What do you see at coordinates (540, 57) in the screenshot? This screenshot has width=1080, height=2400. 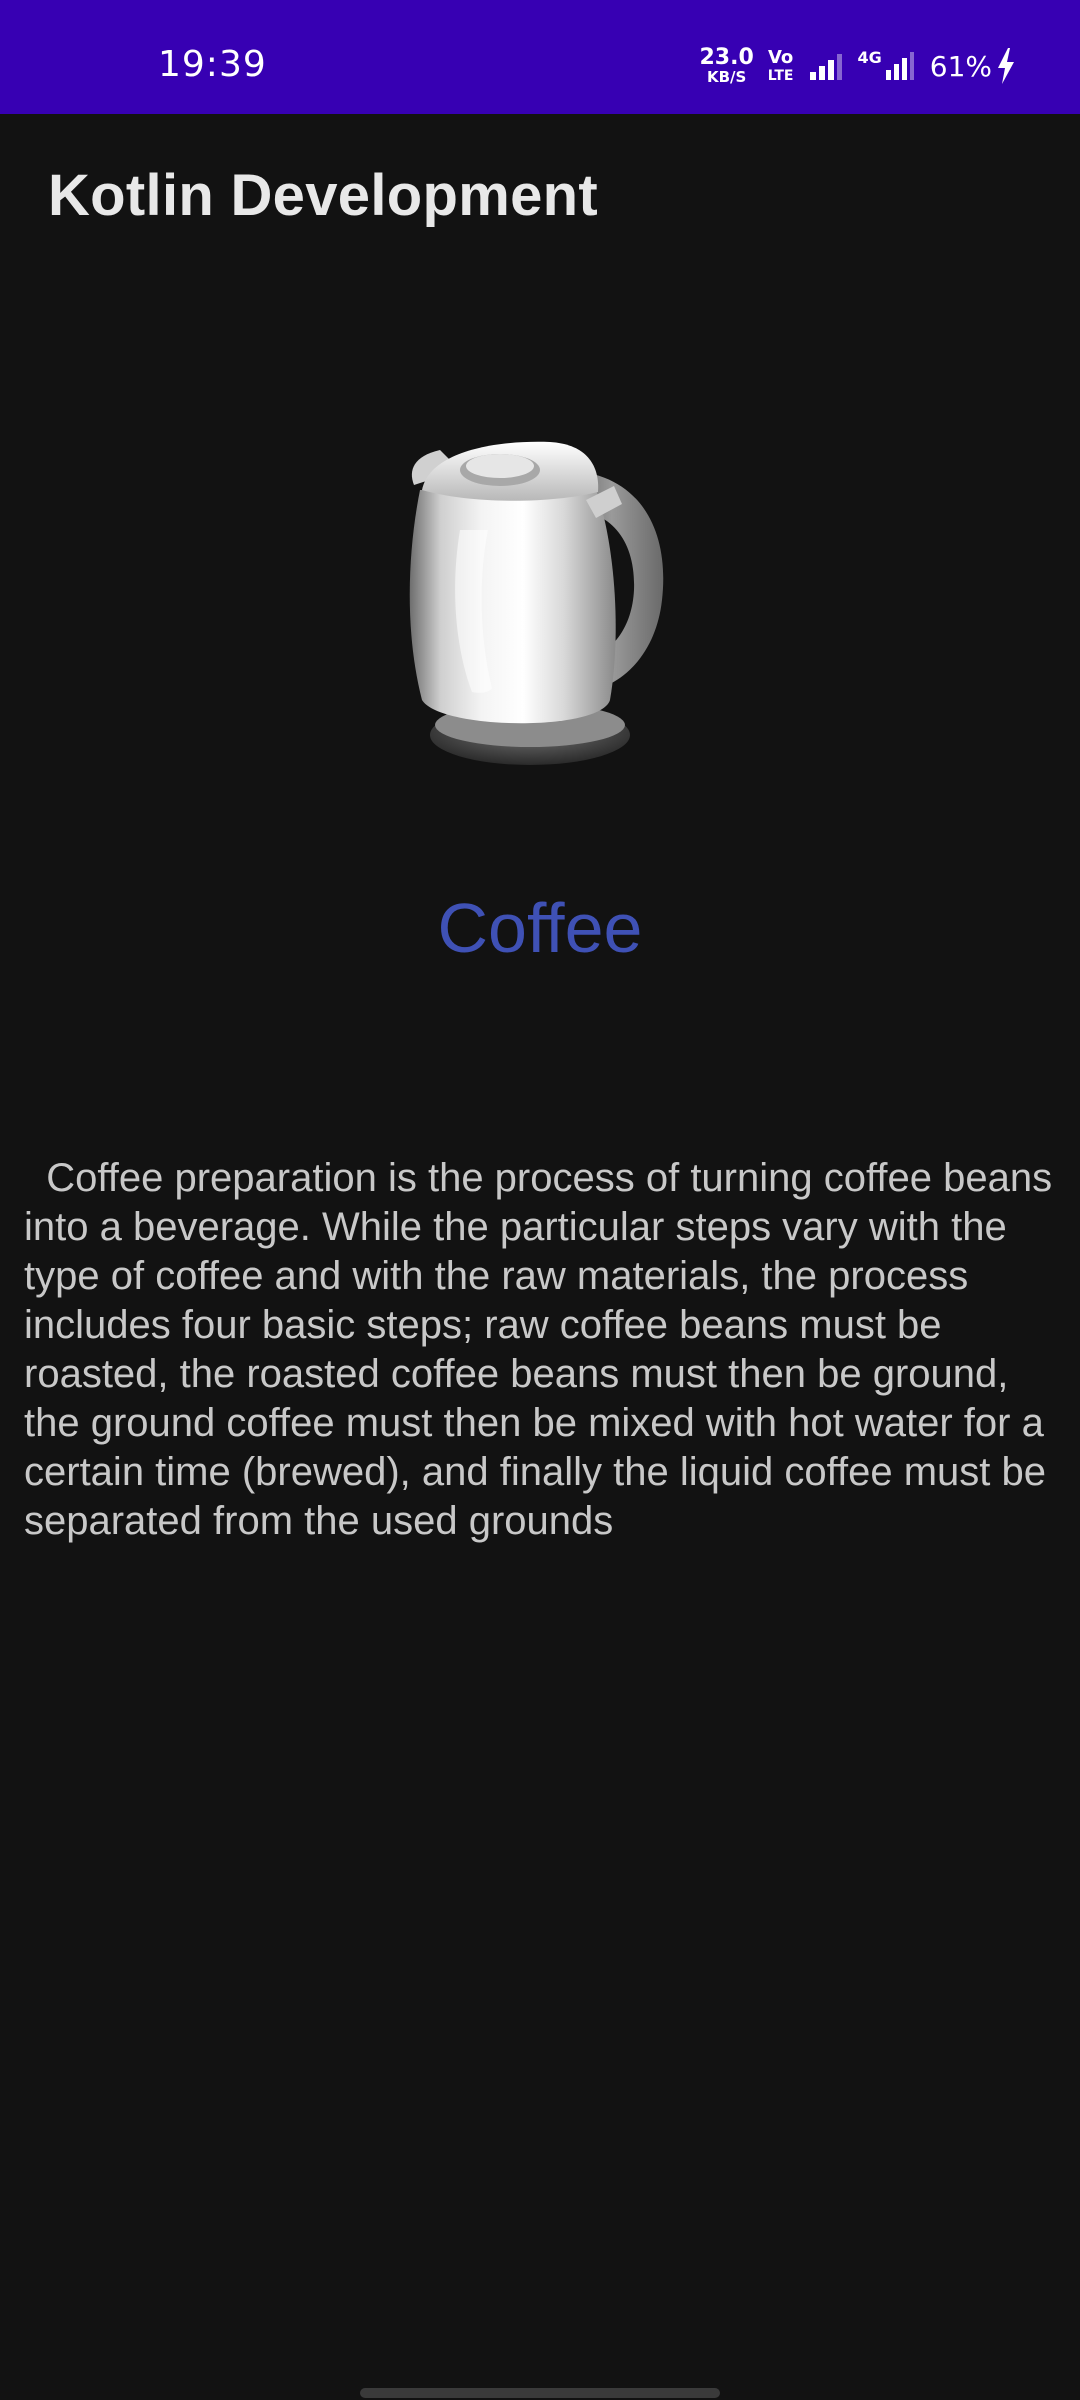 I see `status-bar: 19:39 23.0 KB/S Vo LTE 4G 61%` at bounding box center [540, 57].